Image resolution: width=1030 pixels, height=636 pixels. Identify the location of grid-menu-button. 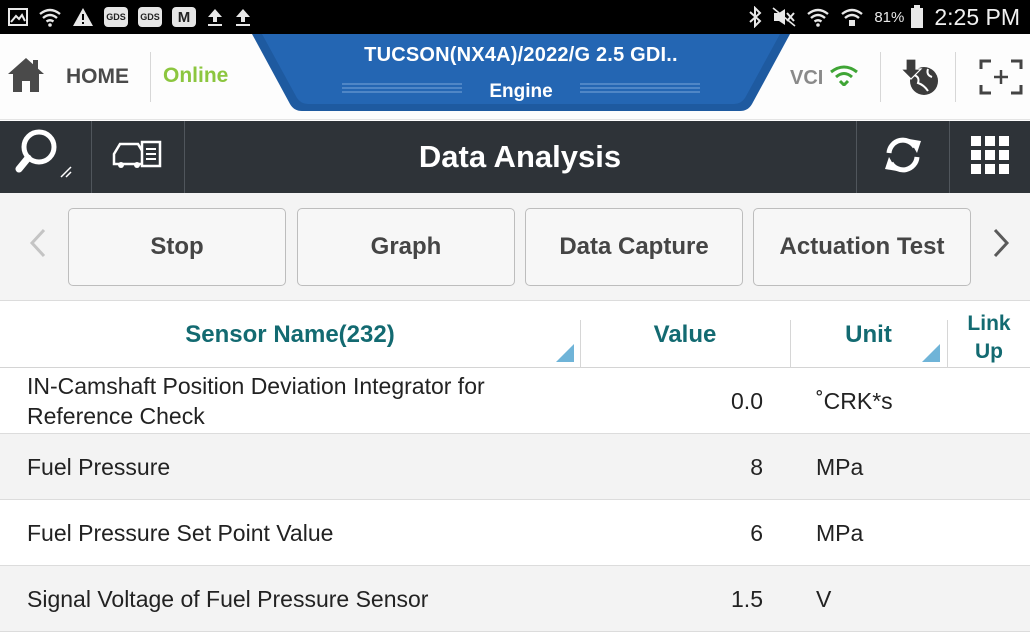
(990, 157).